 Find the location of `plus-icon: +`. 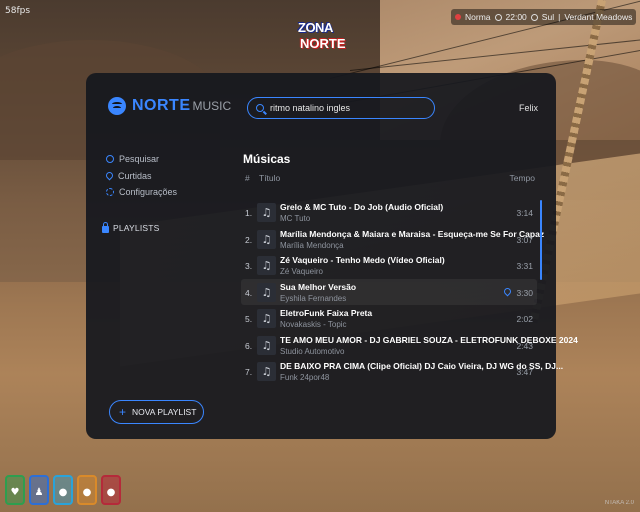

plus-icon: + is located at coordinates (123, 412).